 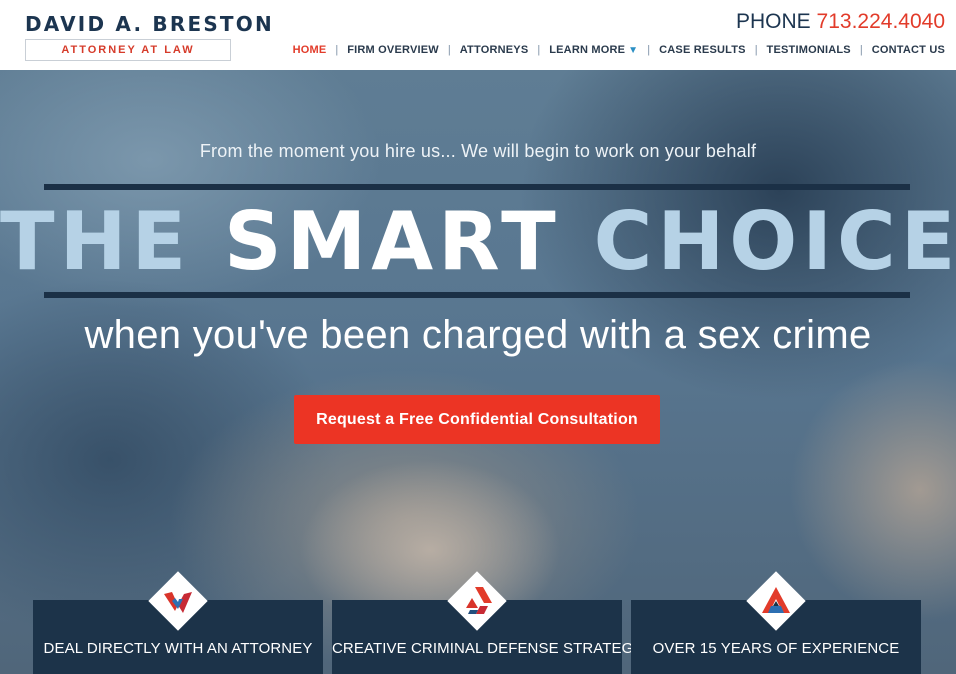 I want to click on consultation-button: Request a Free Confidential Consultation, so click(x=477, y=419).